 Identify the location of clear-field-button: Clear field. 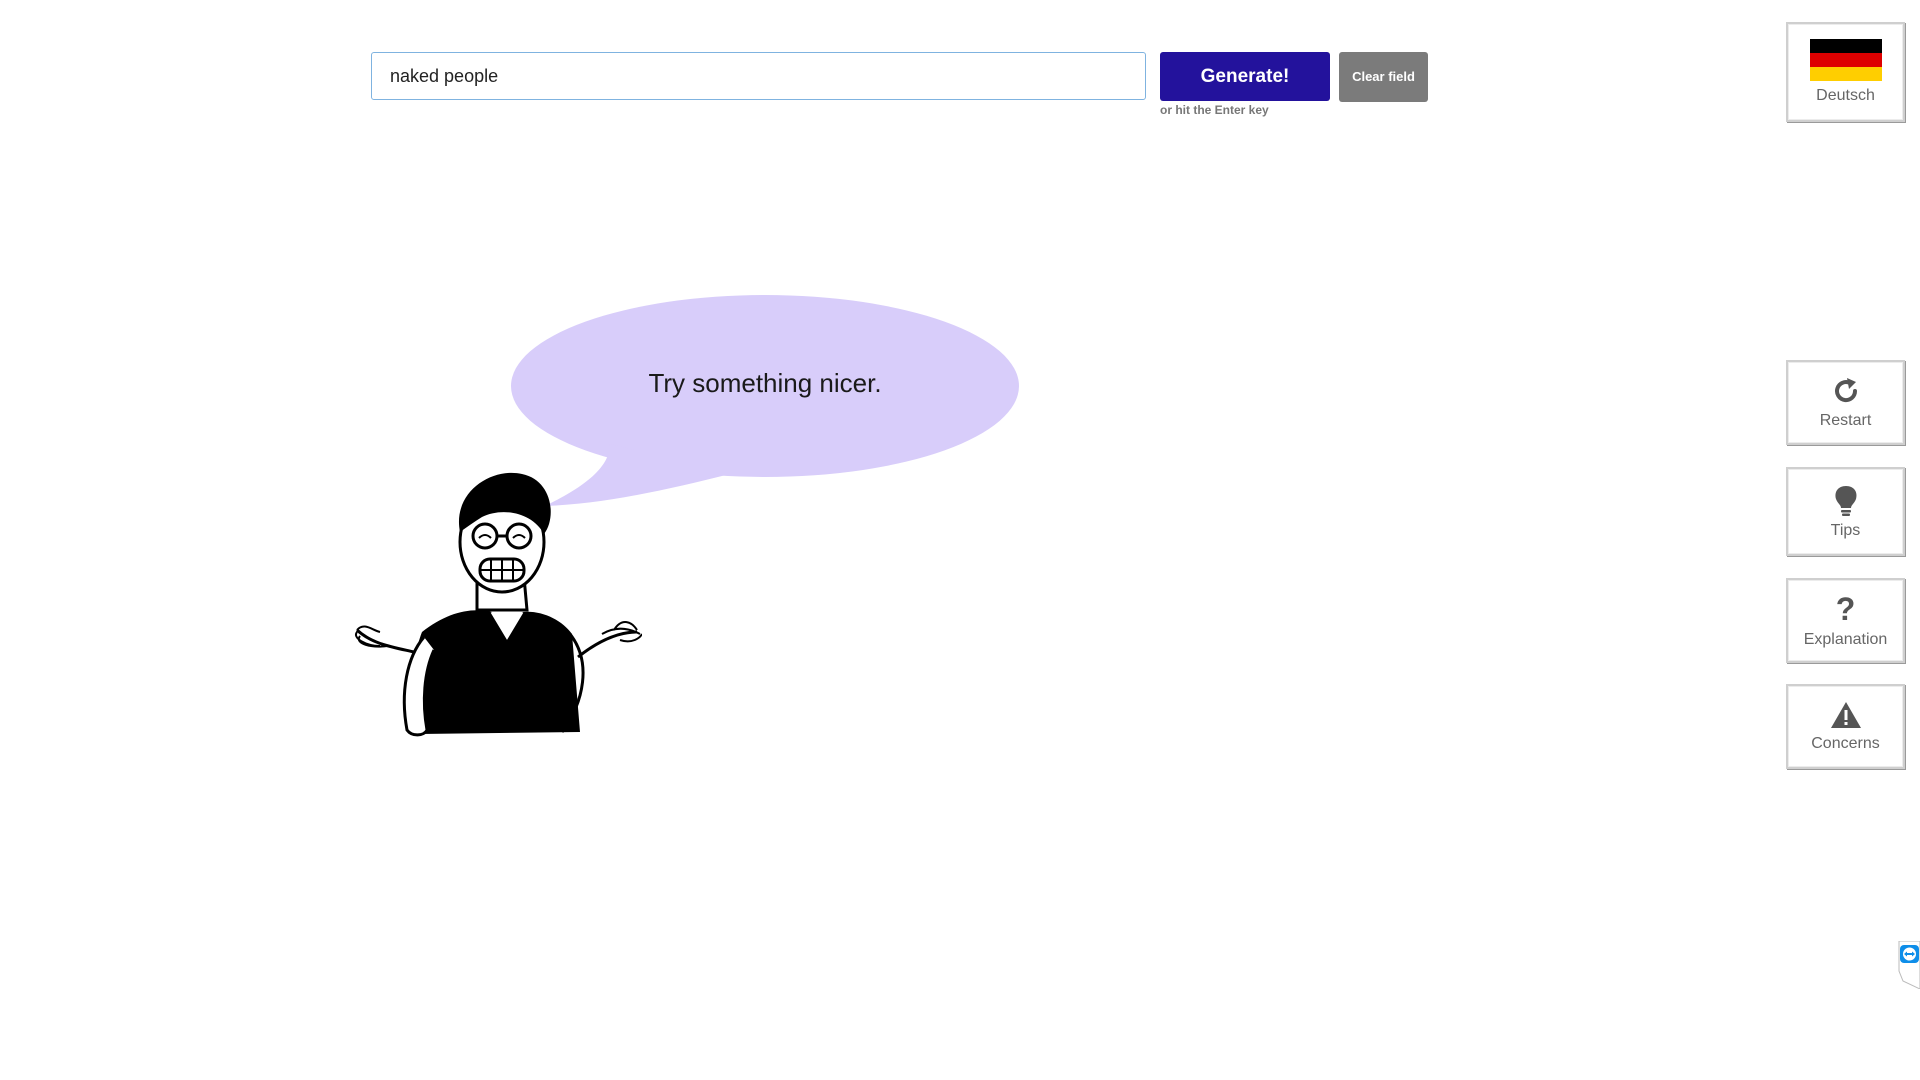
(1383, 77).